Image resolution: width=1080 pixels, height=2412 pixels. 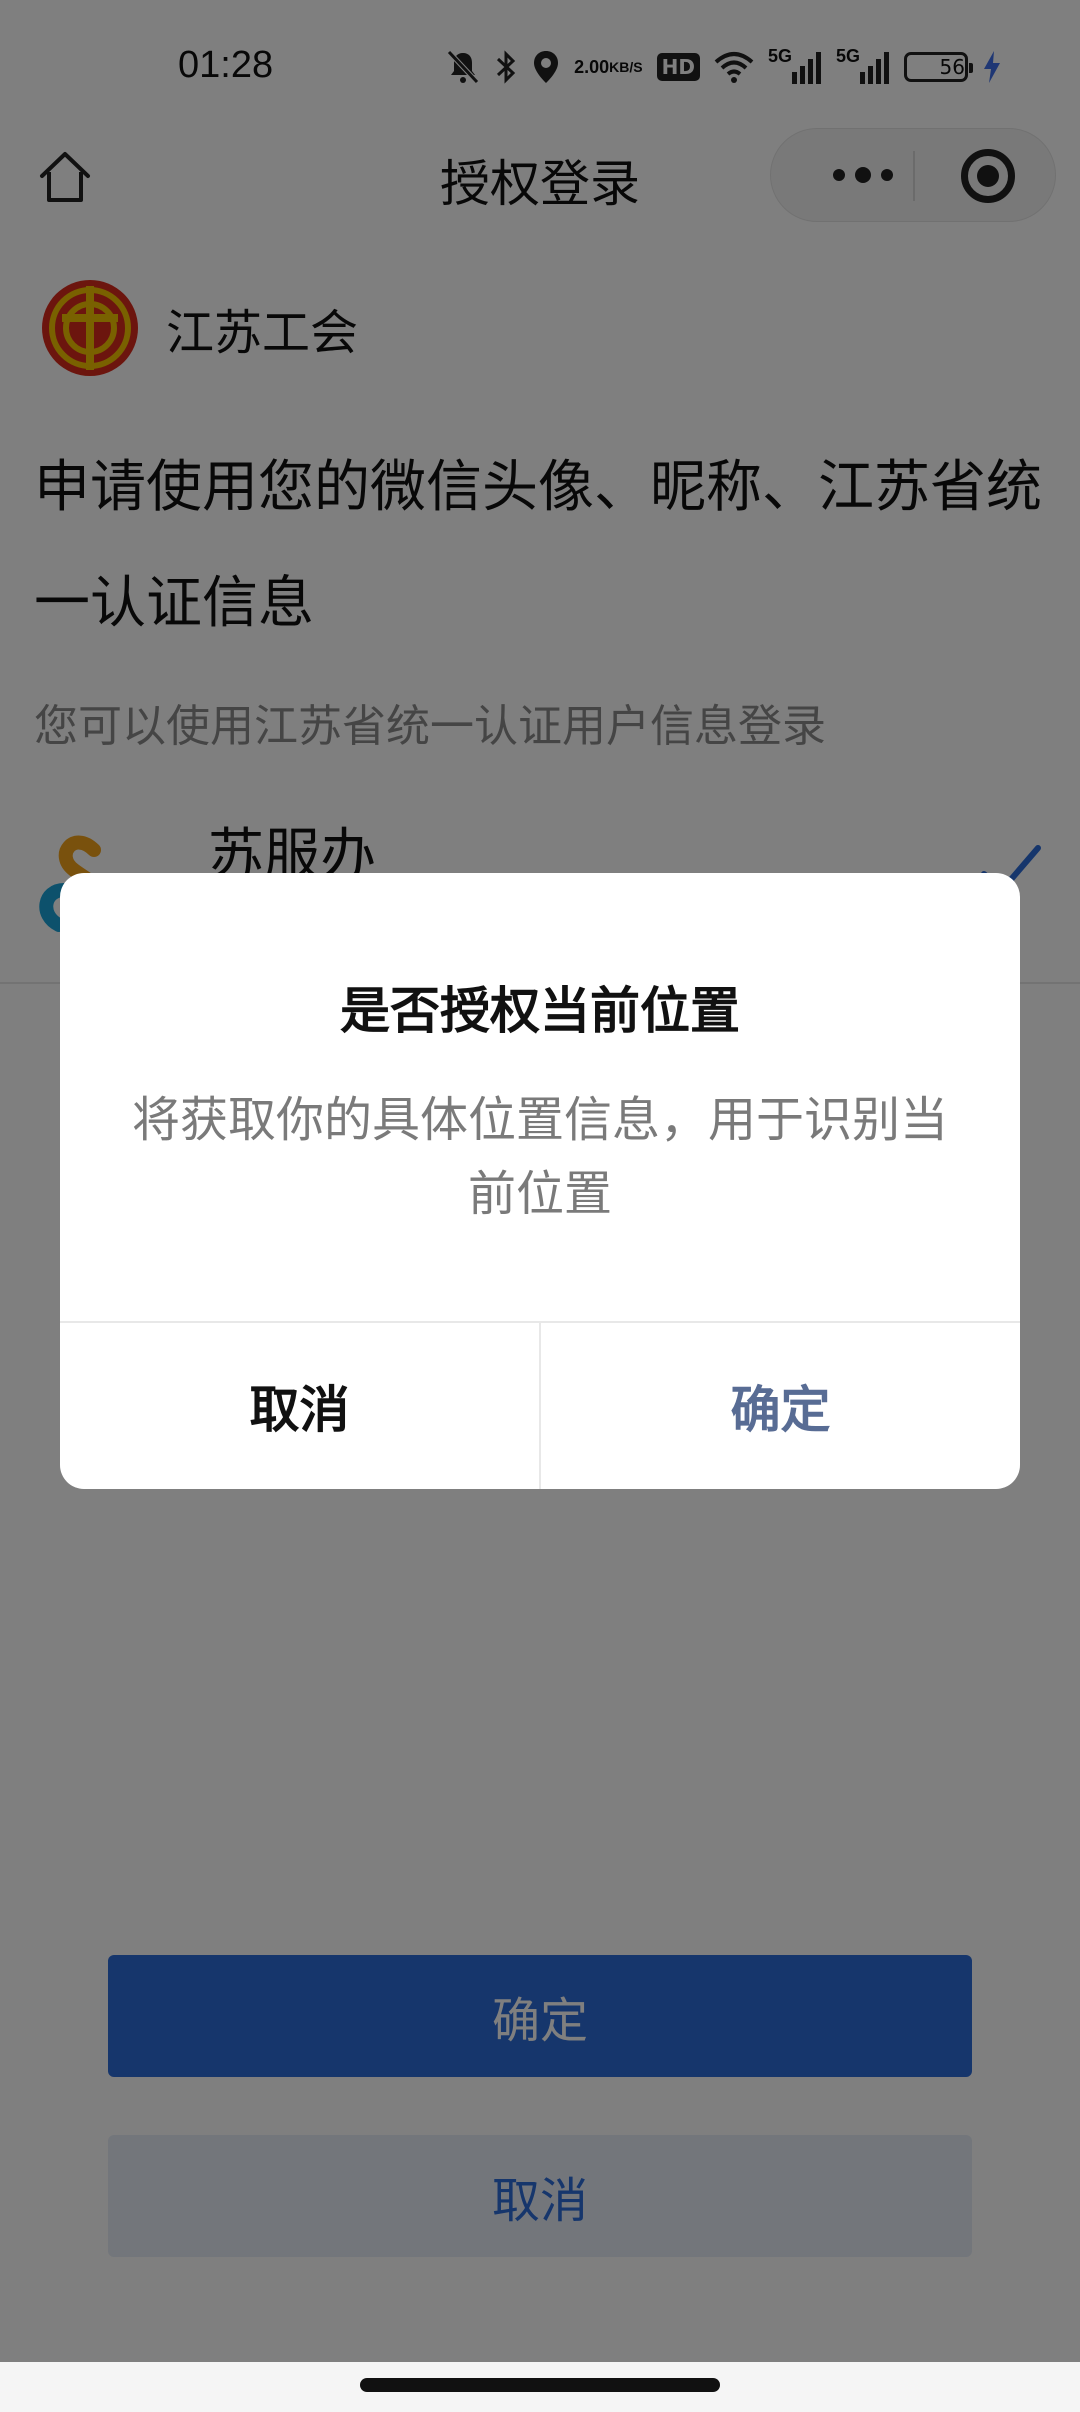 I want to click on dialog-ok-button: 确定, so click(x=780, y=1406).